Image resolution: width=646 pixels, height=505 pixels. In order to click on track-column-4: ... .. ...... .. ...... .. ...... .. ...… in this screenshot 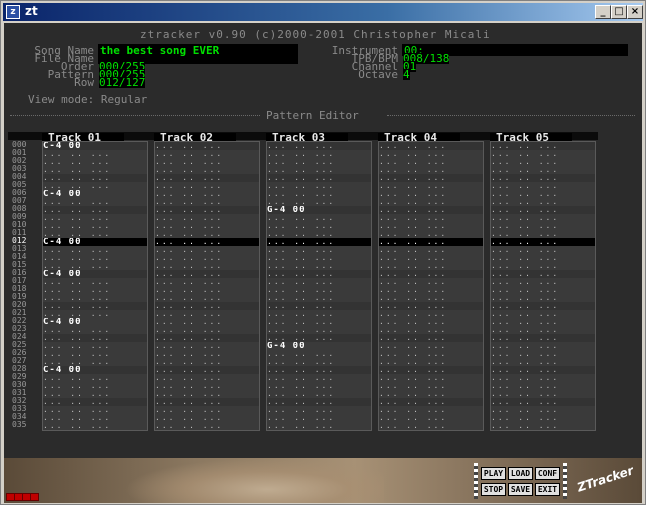, I will do `click(431, 286)`.